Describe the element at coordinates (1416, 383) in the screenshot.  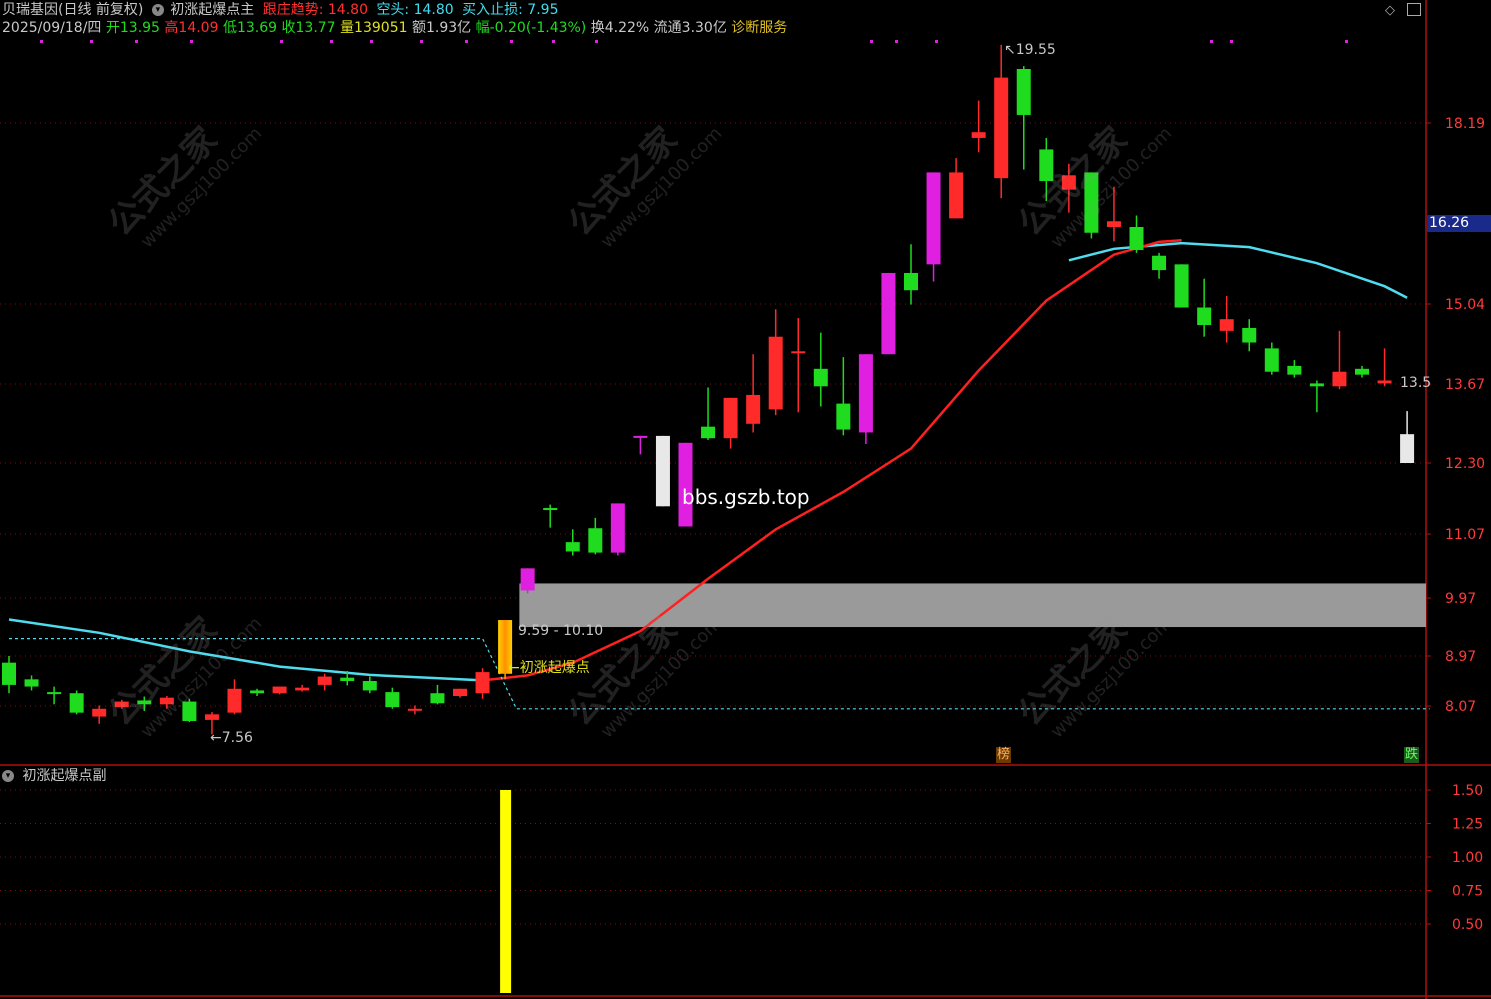
I see `last-price-label: 13.5` at that location.